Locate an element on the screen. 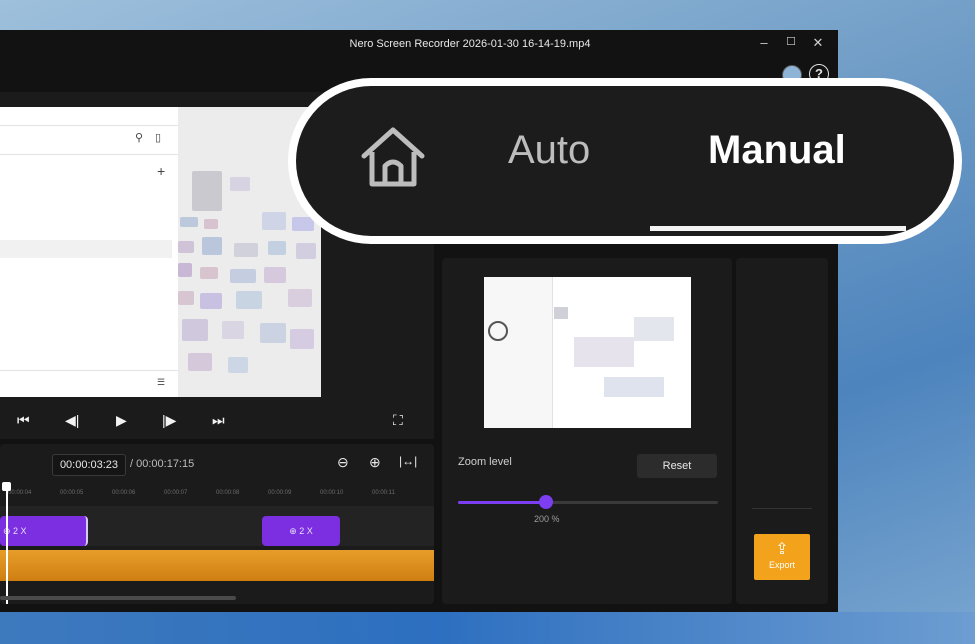 The image size is (975, 644). ruler-label: 00:00:04 is located at coordinates (20, 493).